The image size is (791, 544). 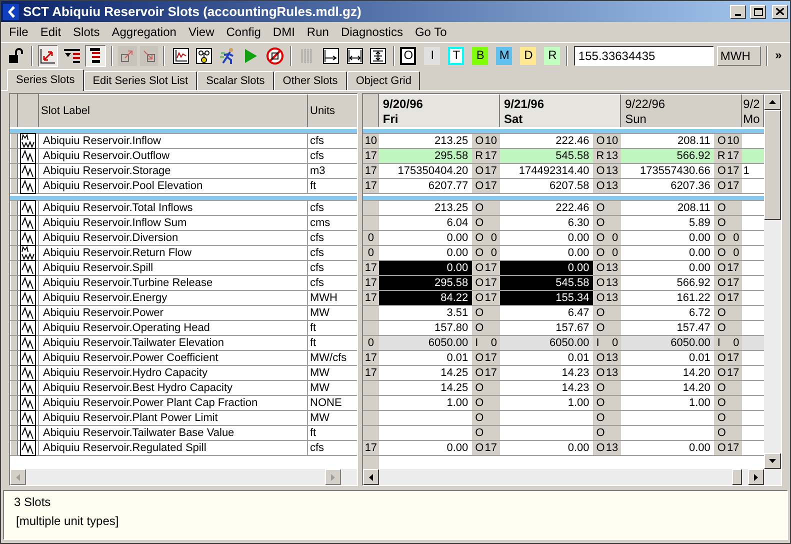 What do you see at coordinates (756, 477) in the screenshot?
I see `scroll-right-button` at bounding box center [756, 477].